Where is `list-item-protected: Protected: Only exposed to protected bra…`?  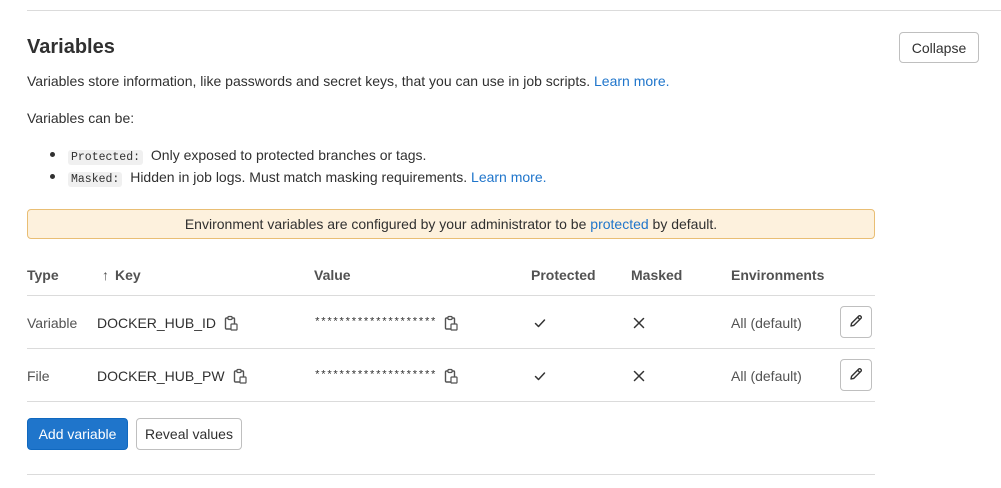
list-item-protected: Protected: Only exposed to protected bra… is located at coordinates (287, 157).